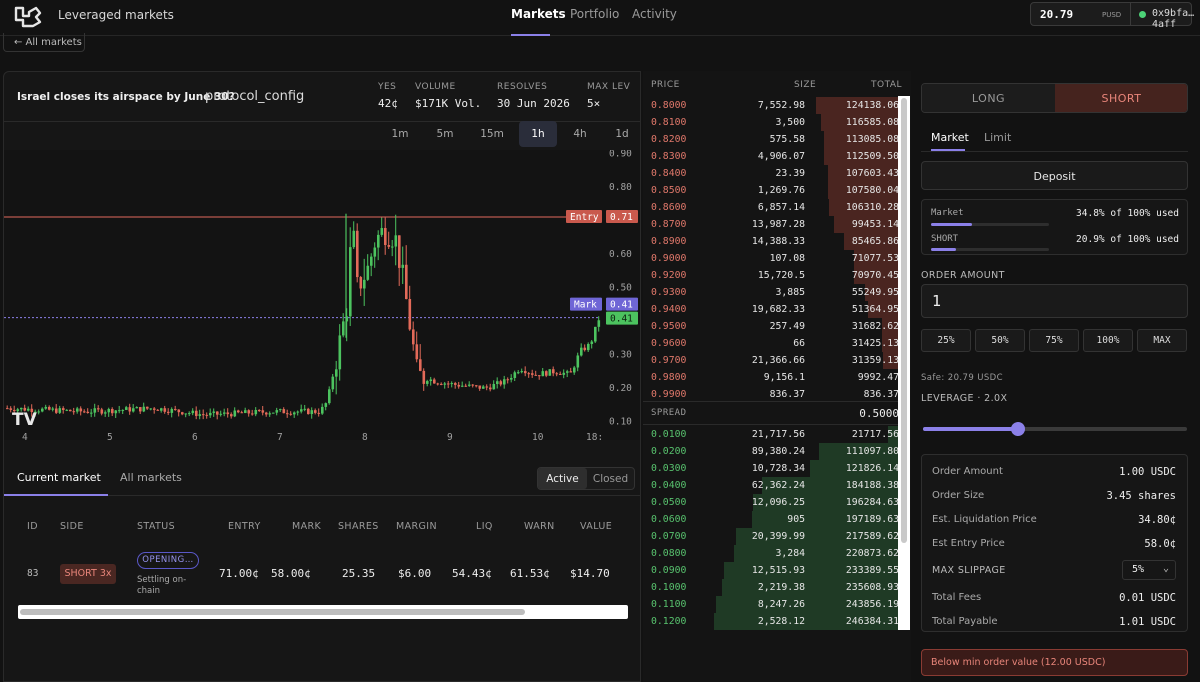 This screenshot has height=682, width=1200. I want to click on ask-row: 0.8700 13,987.28 99453.14, so click(774, 224).